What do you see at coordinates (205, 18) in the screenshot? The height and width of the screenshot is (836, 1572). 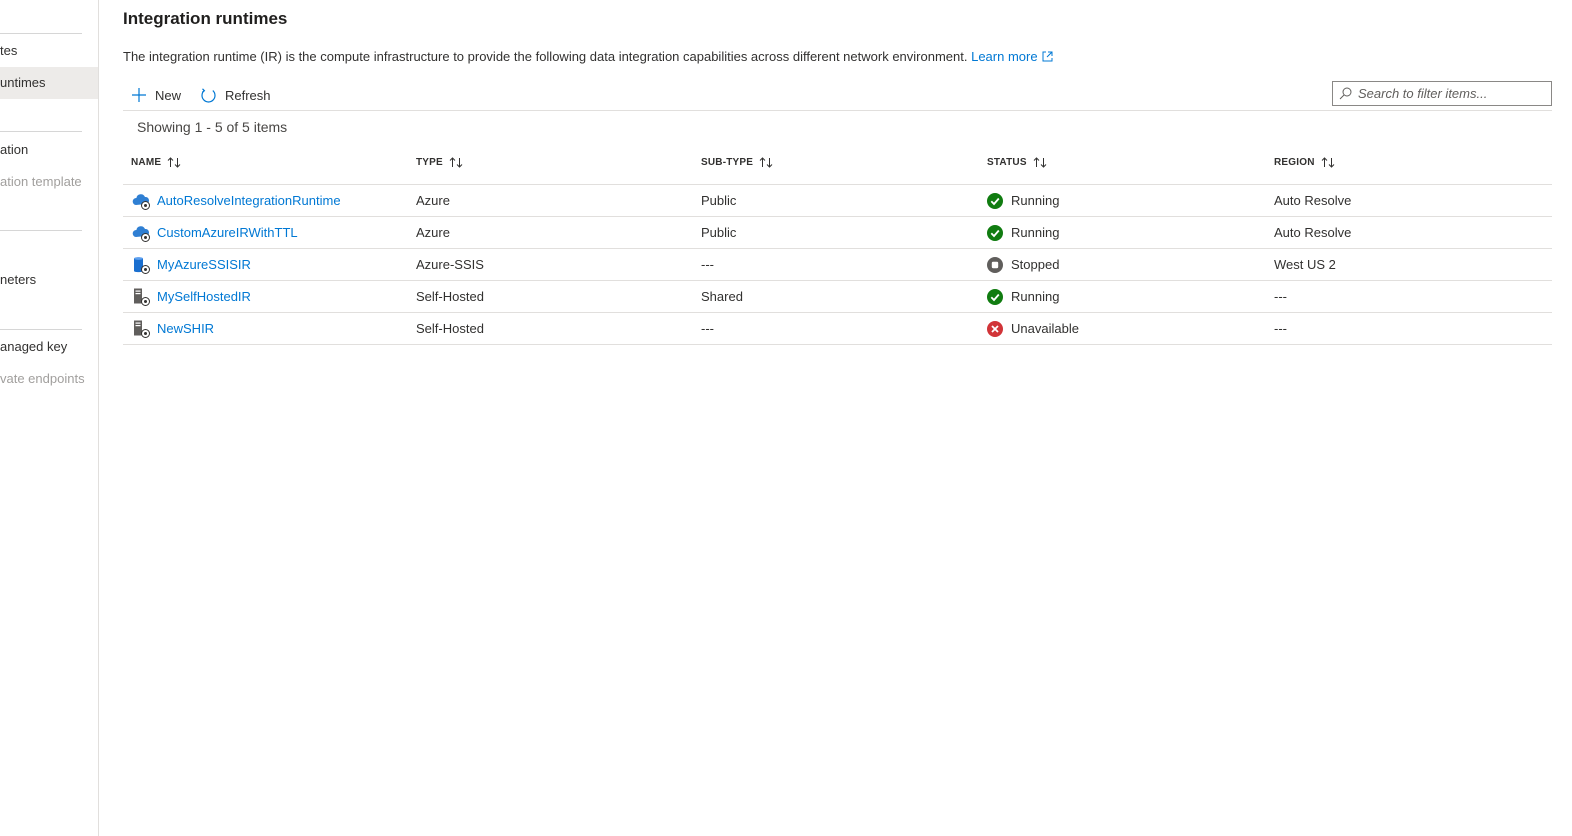 I see `page-title: Integration runtimes` at bounding box center [205, 18].